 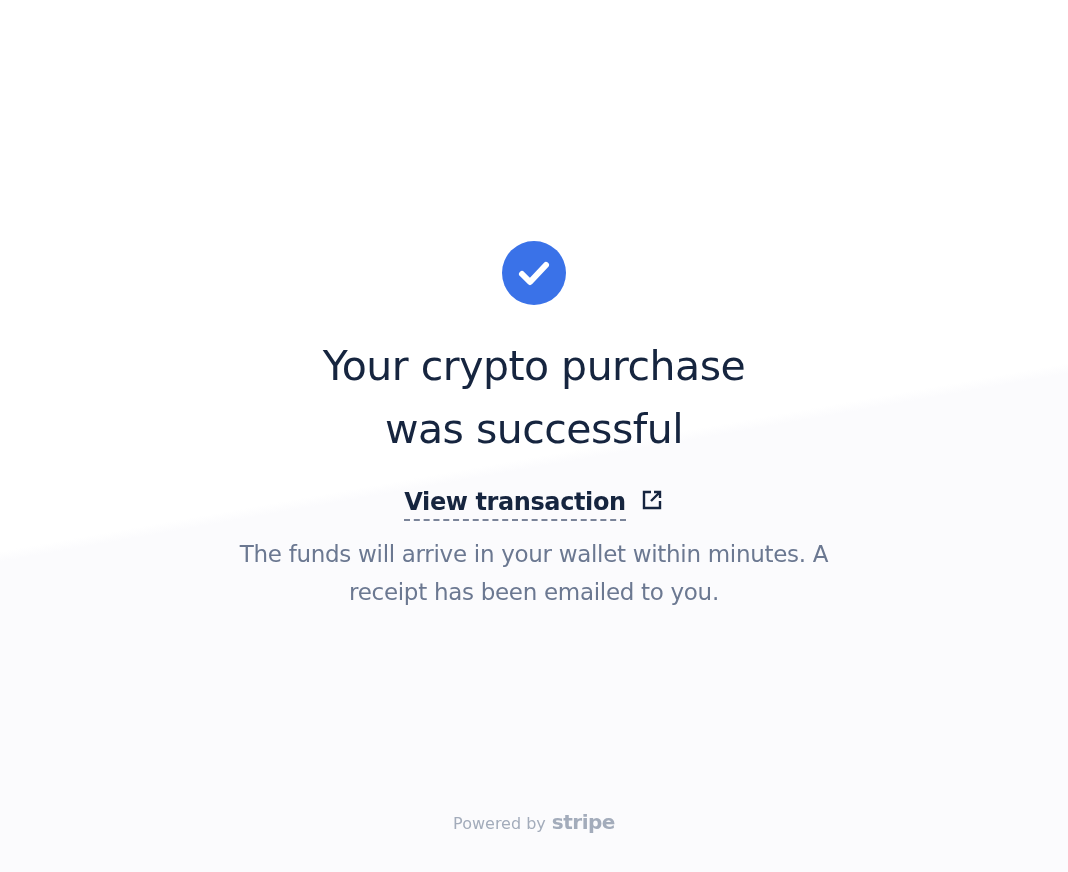 I want to click on view-transaction-link: View transaction, so click(x=515, y=504).